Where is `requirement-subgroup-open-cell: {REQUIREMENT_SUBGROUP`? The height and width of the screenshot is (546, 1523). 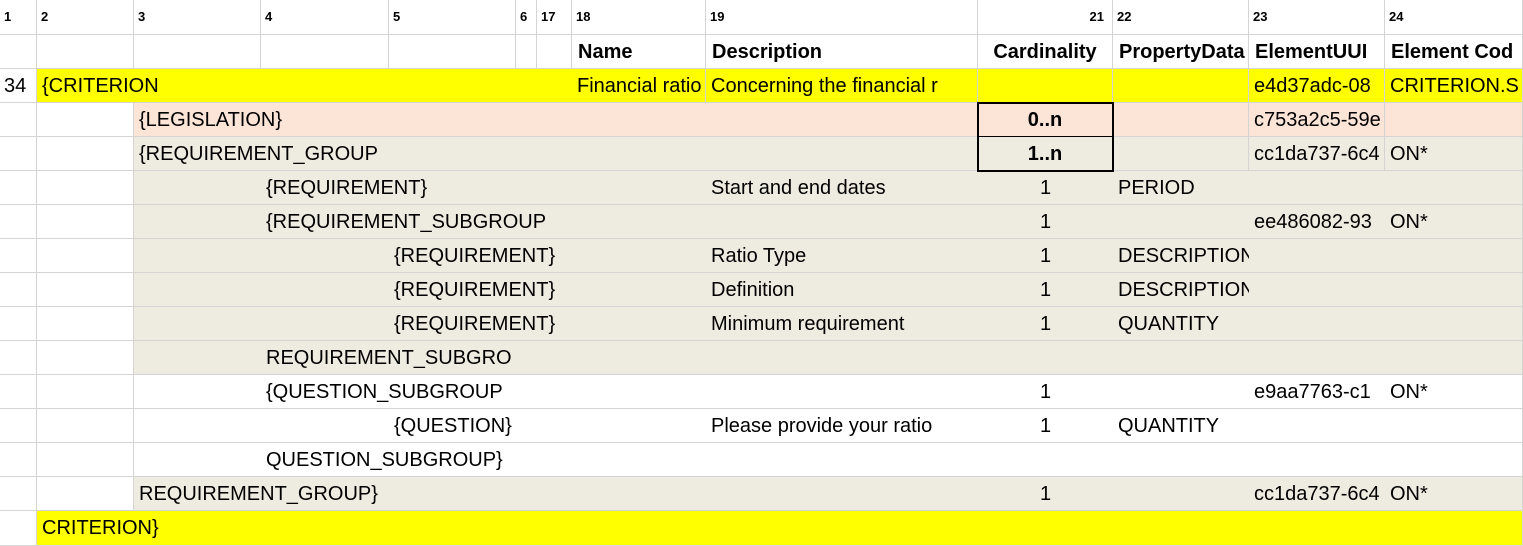
requirement-subgroup-open-cell: {REQUIREMENT_SUBGROUP is located at coordinates (619, 222).